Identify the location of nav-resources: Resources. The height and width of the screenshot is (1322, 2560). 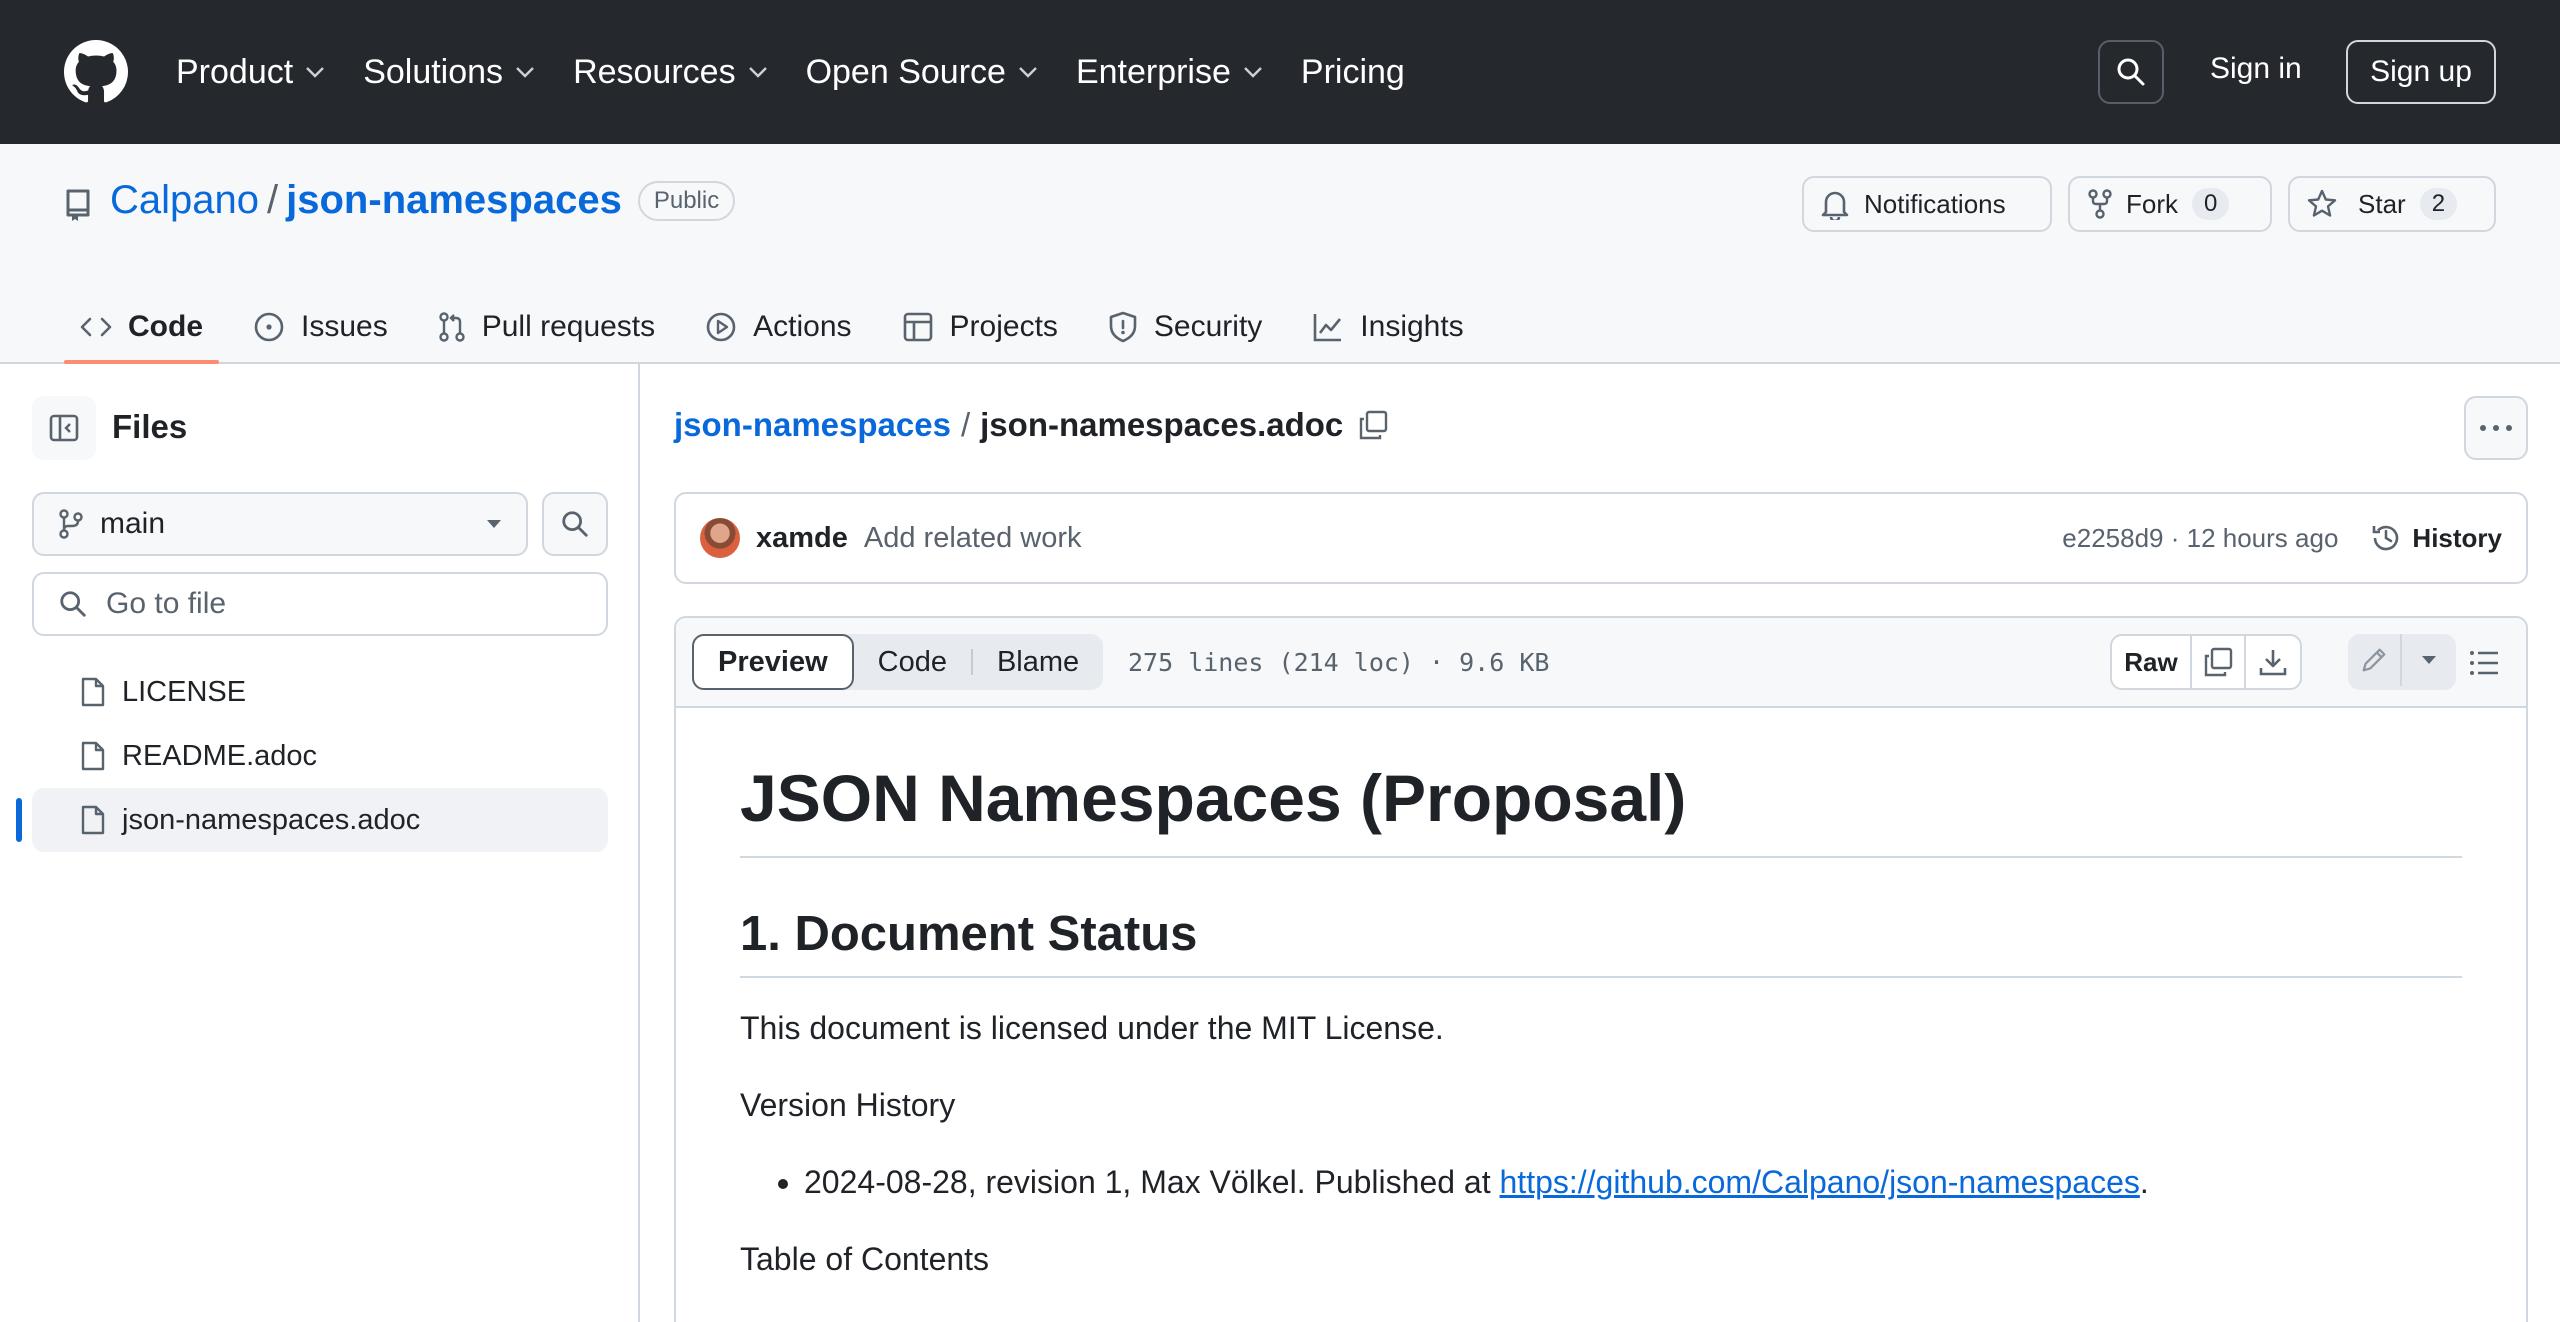
(670, 72).